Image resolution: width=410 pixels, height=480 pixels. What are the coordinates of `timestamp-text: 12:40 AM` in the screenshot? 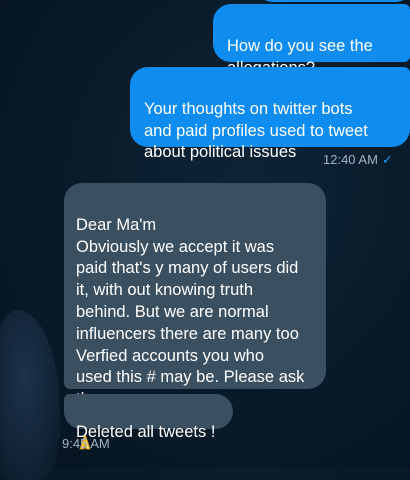 It's located at (350, 159).